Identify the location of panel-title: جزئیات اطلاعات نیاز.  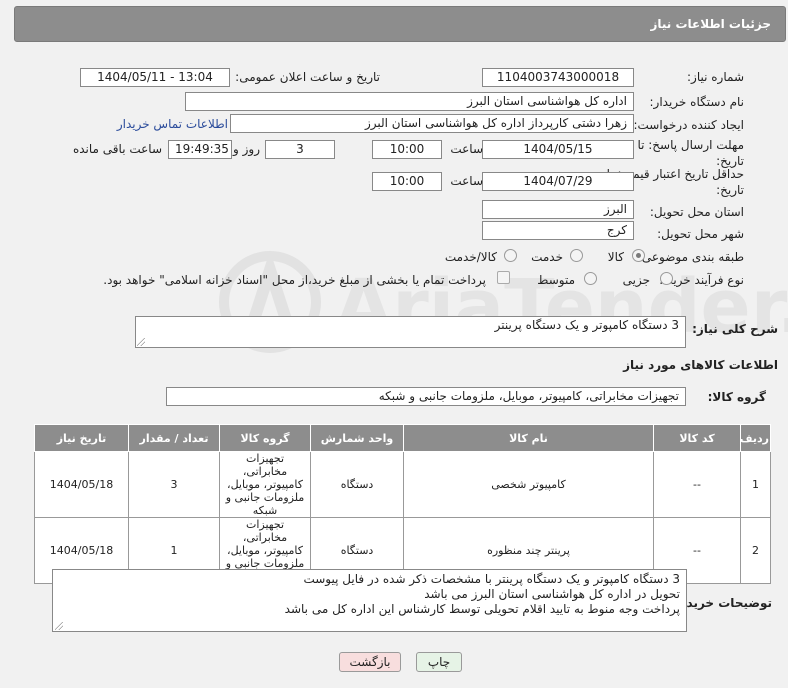
(710, 24).